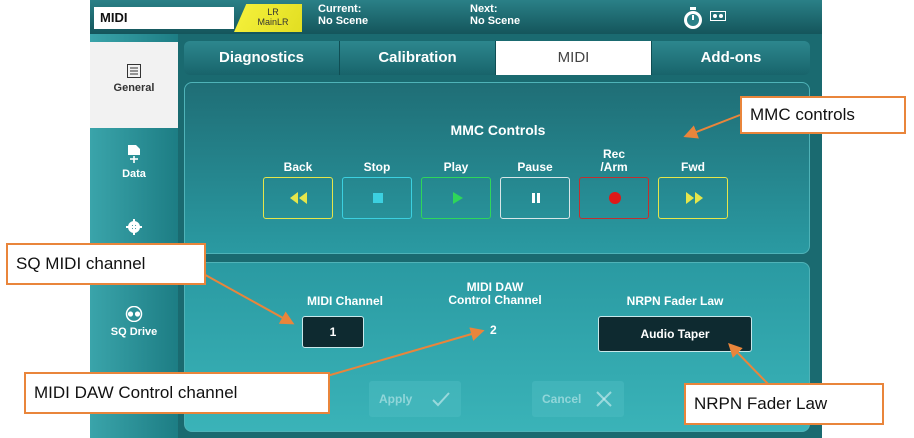 This screenshot has width=914, height=438. I want to click on mix-selector: LR MainLR, so click(268, 18).